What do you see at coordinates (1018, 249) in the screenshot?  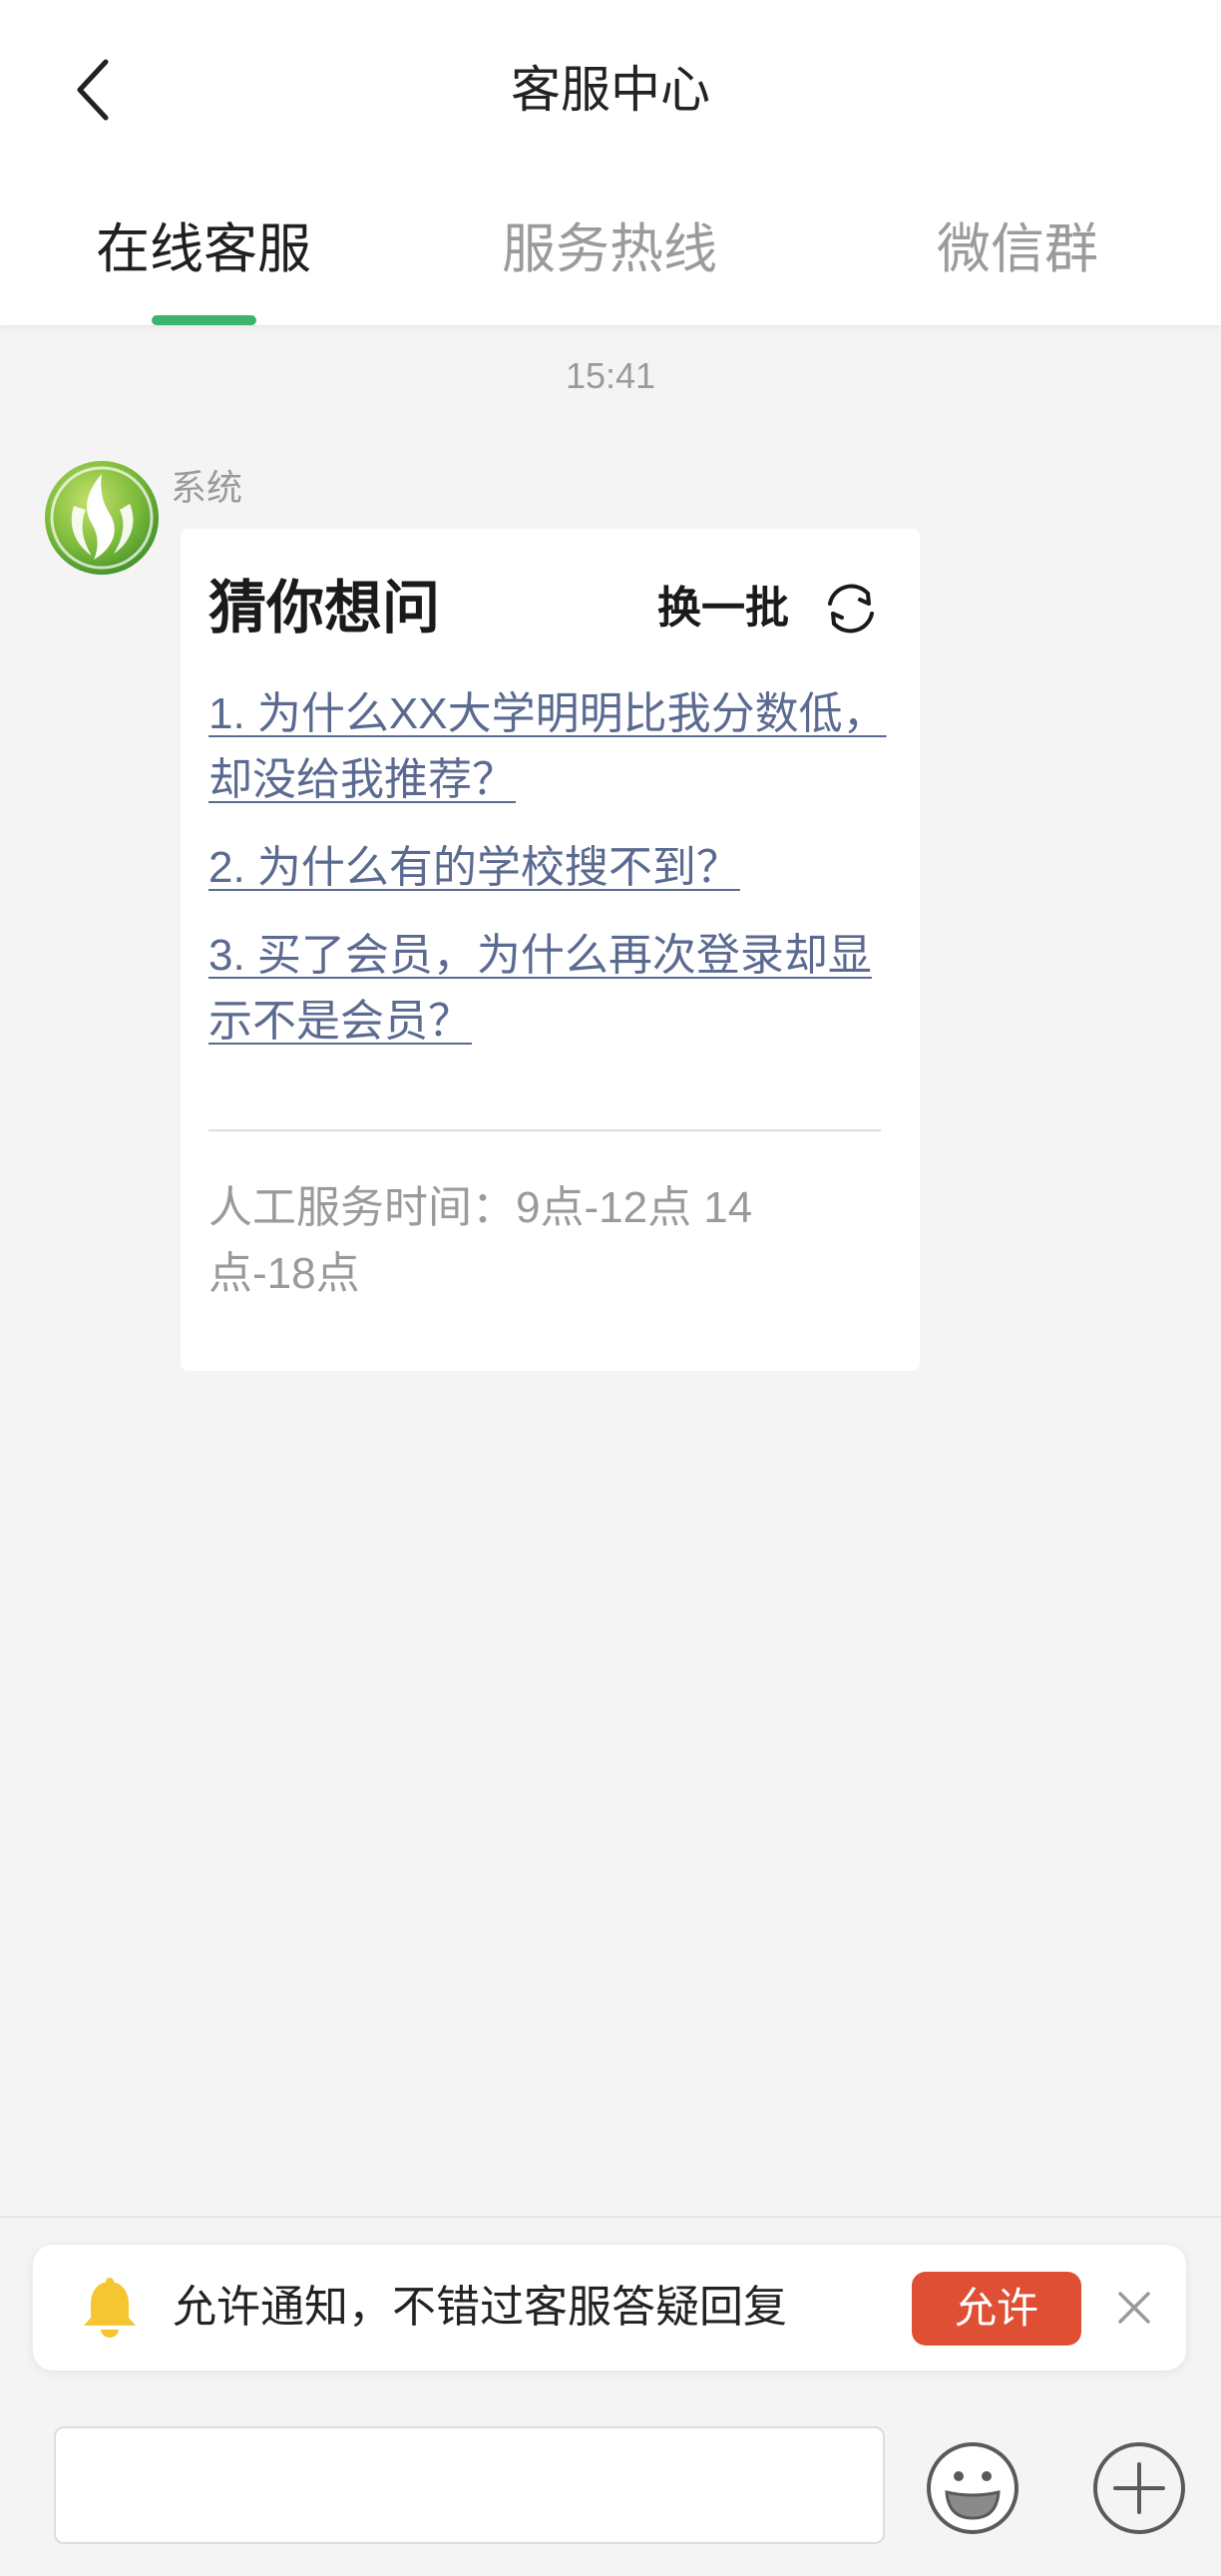 I see `tab-wechat-group: 微信群` at bounding box center [1018, 249].